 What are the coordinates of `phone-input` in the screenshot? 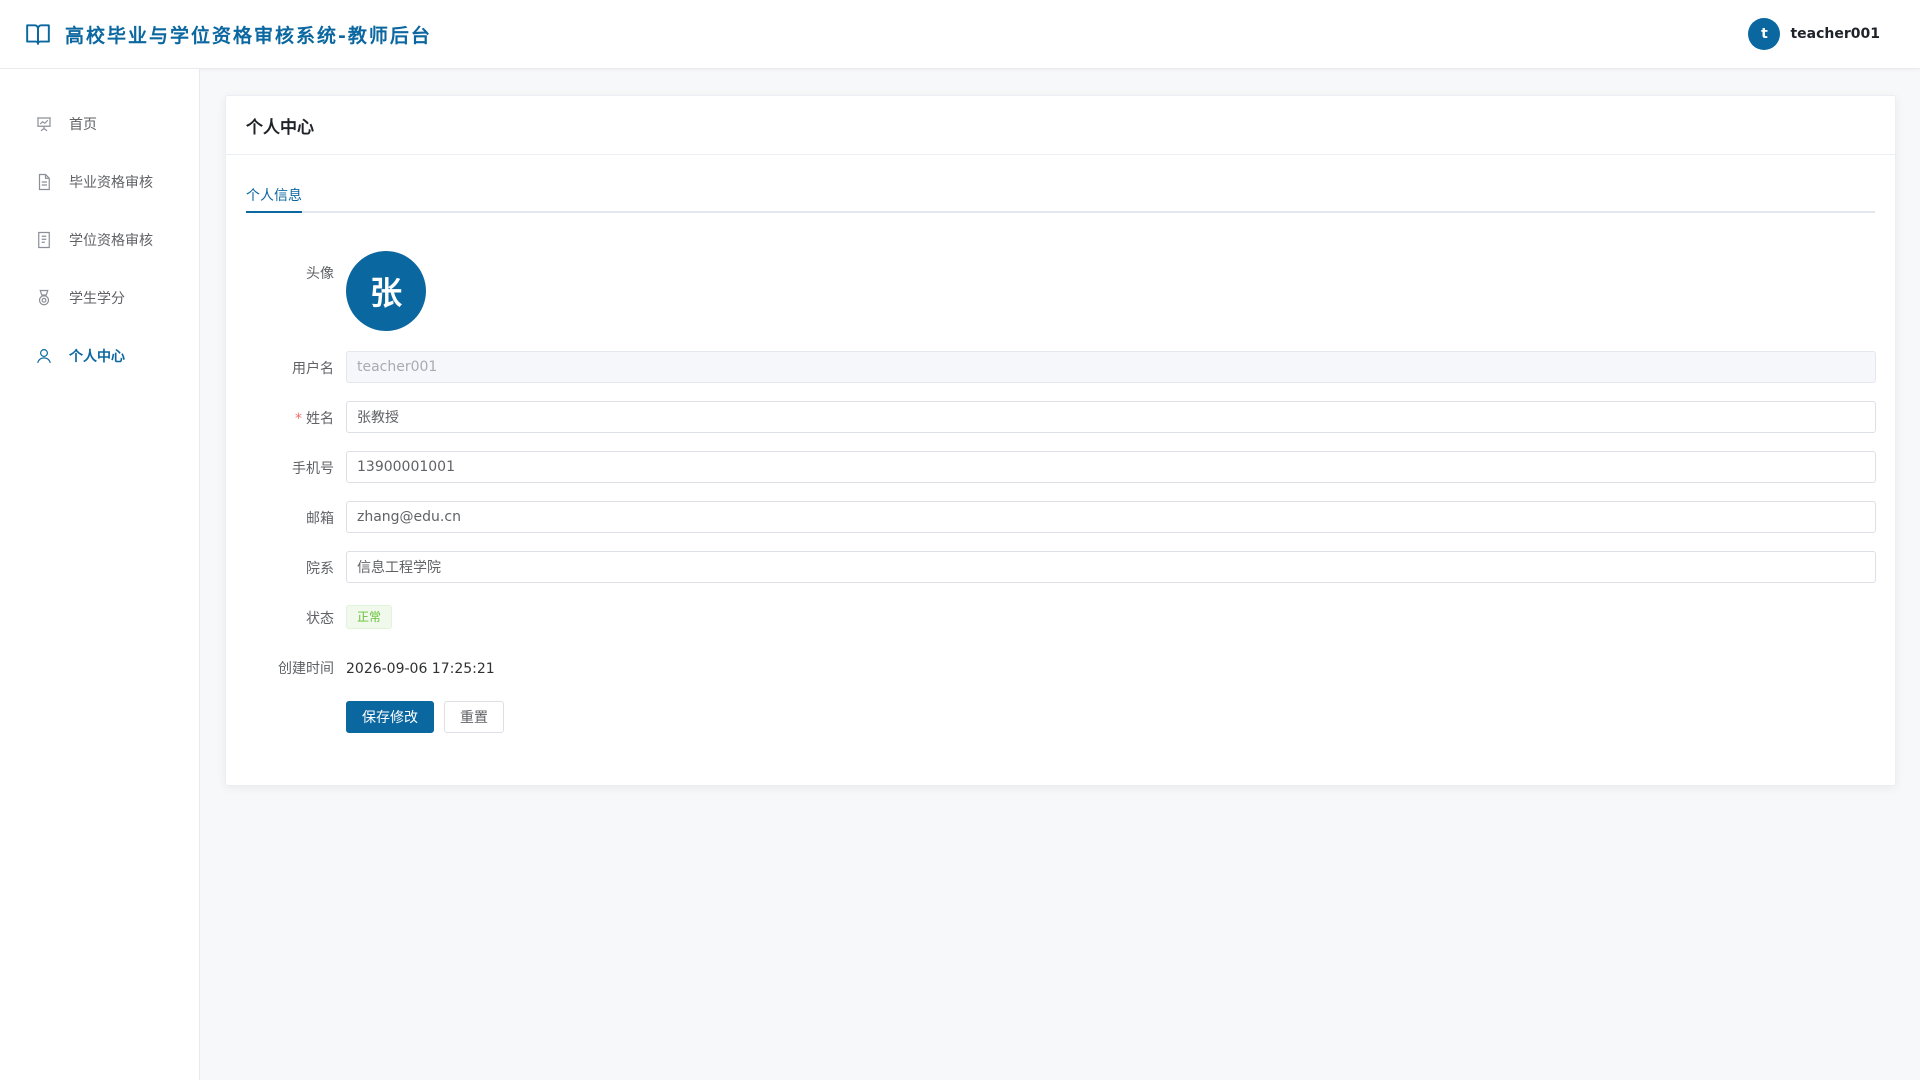 It's located at (1111, 467).